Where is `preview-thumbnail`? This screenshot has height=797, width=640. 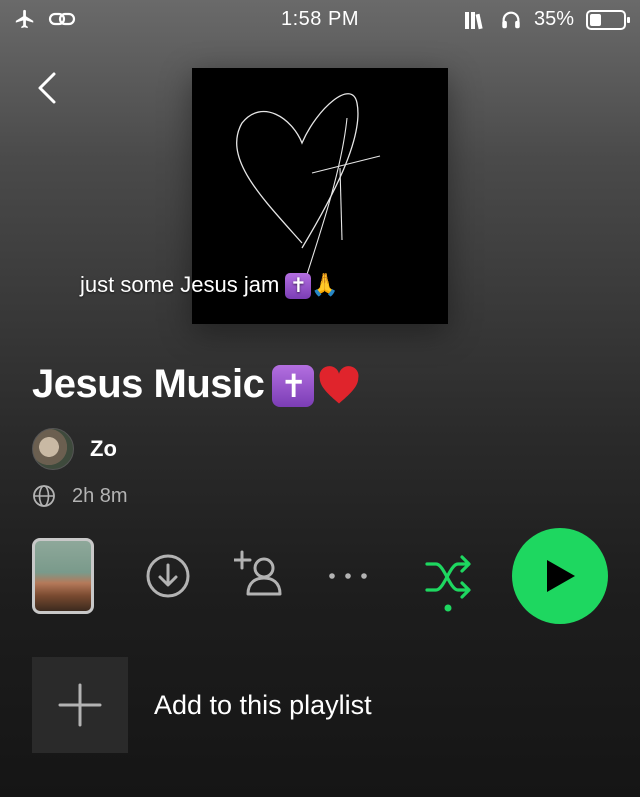 preview-thumbnail is located at coordinates (63, 576).